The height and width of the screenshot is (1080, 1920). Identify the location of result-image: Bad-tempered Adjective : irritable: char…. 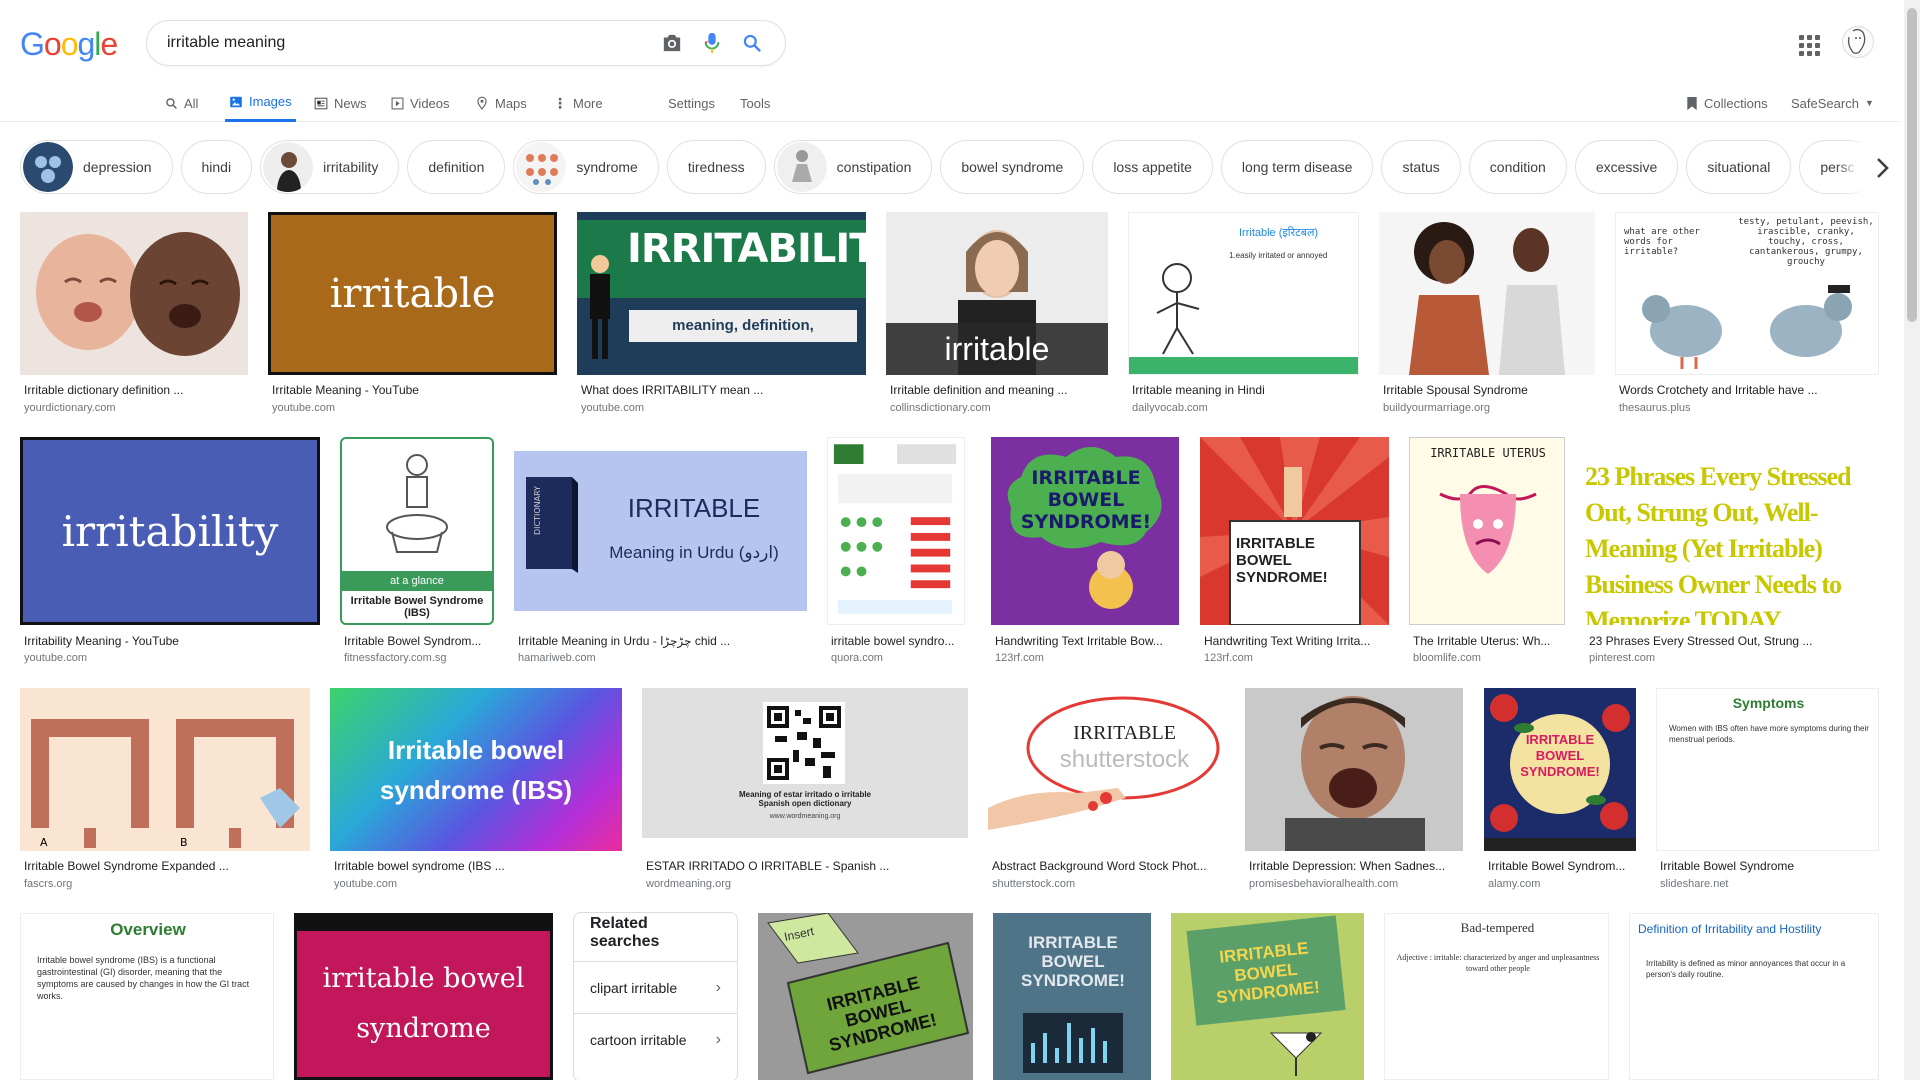
(1496, 996).